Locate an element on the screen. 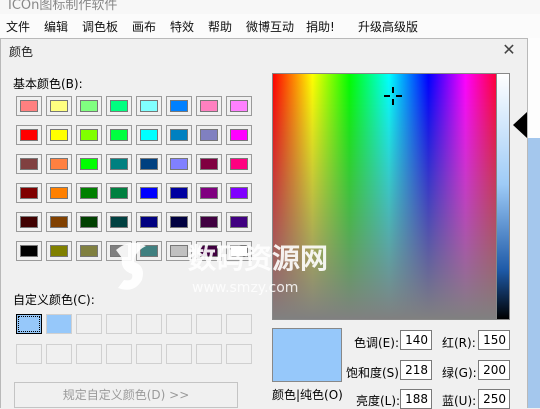 This screenshot has width=540, height=409. watermark-logo: 数码资源网 www.smzy.com is located at coordinates (242, 268).